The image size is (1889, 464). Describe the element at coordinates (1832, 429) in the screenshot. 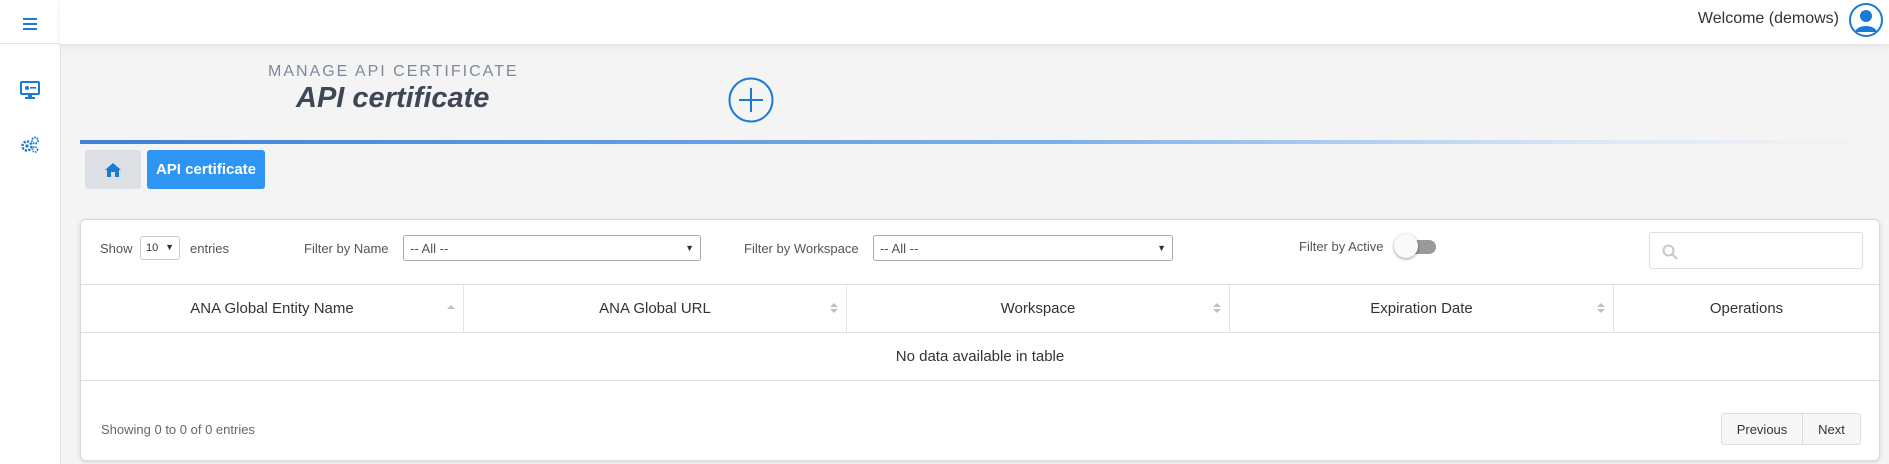

I see `next-page-button: Next` at that location.